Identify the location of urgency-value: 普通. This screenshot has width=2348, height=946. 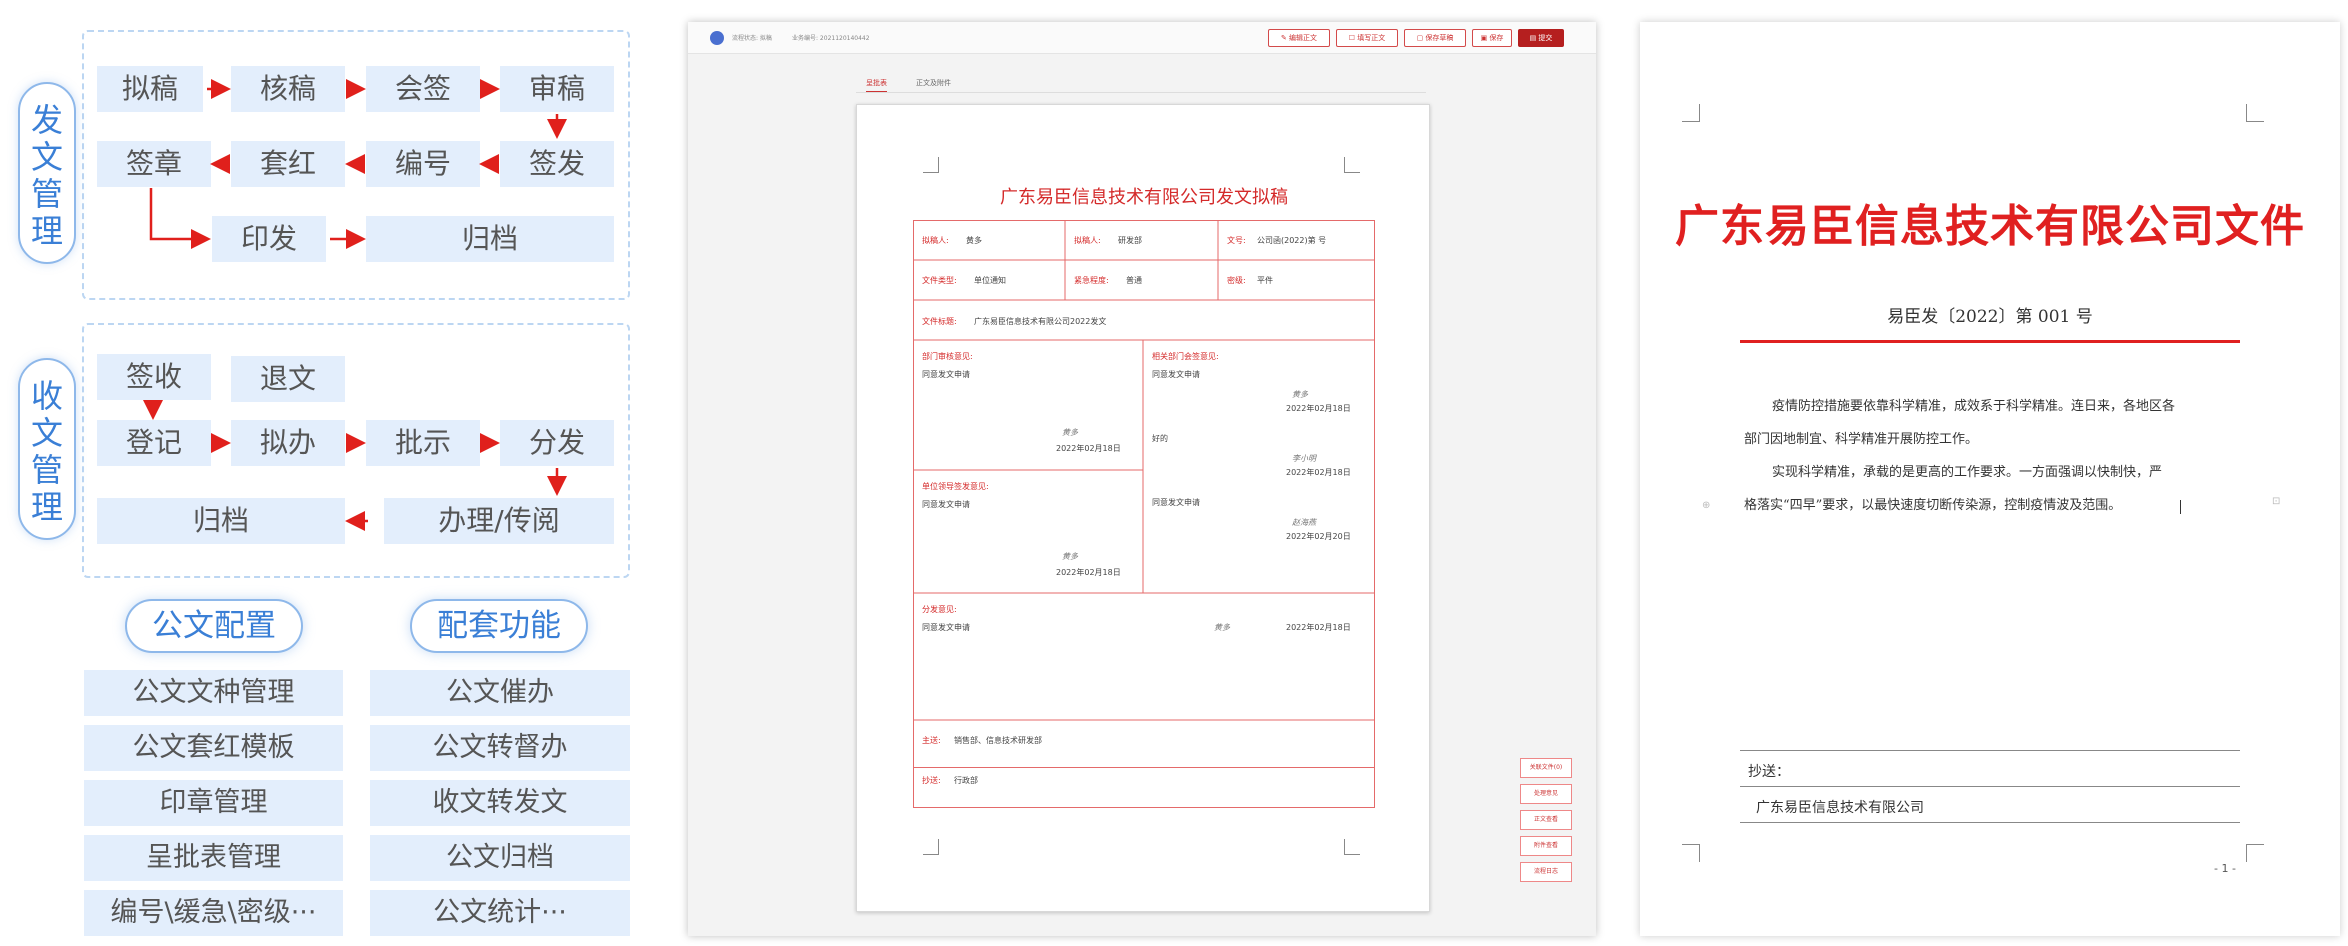
(1134, 280).